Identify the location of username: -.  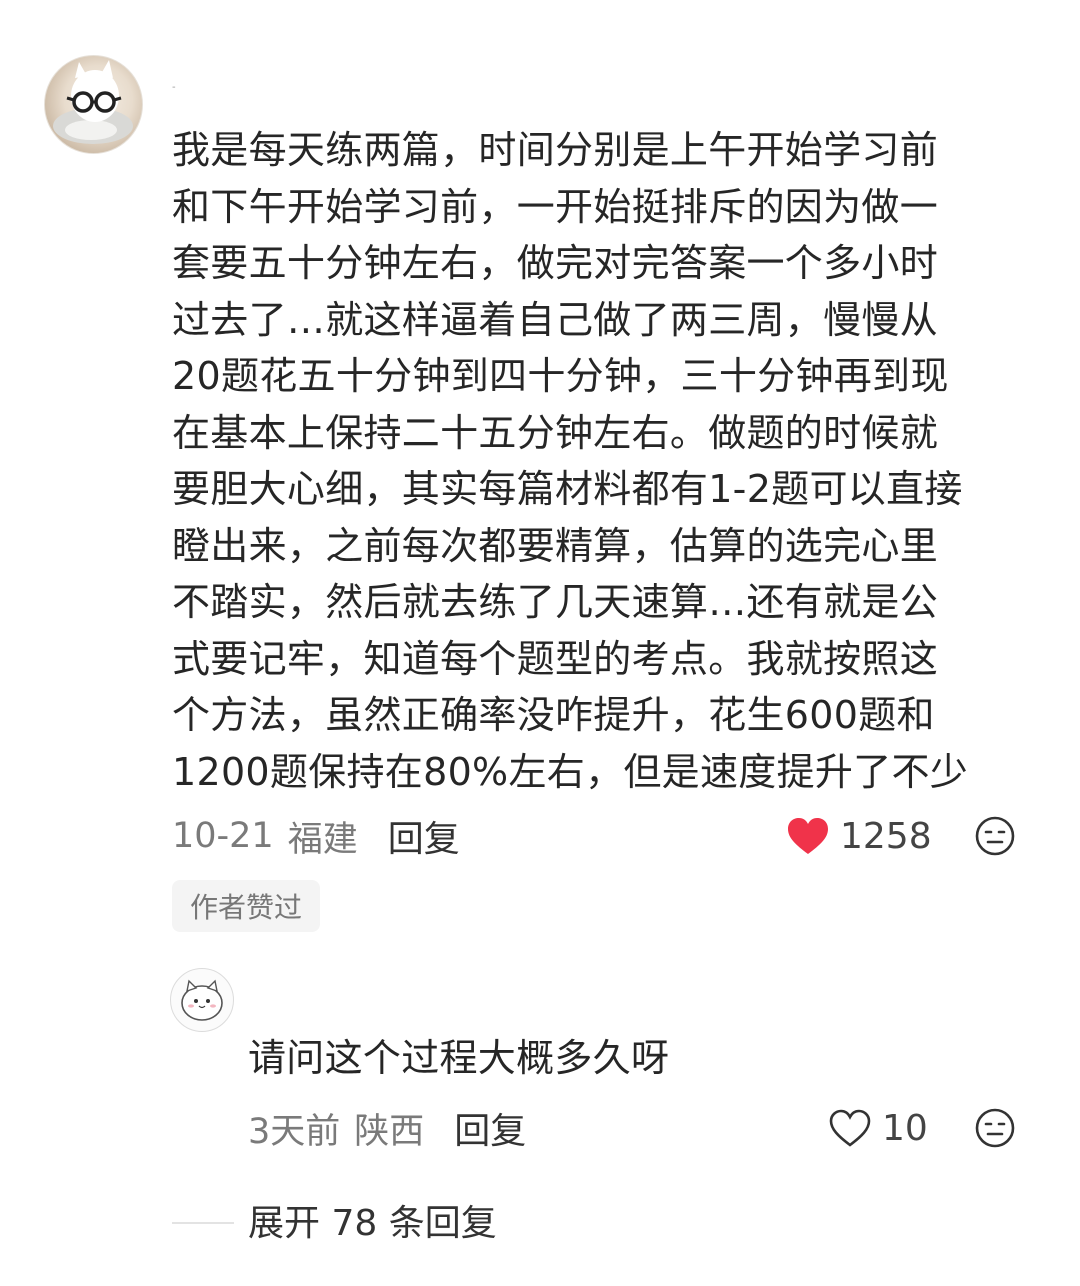
(175, 87).